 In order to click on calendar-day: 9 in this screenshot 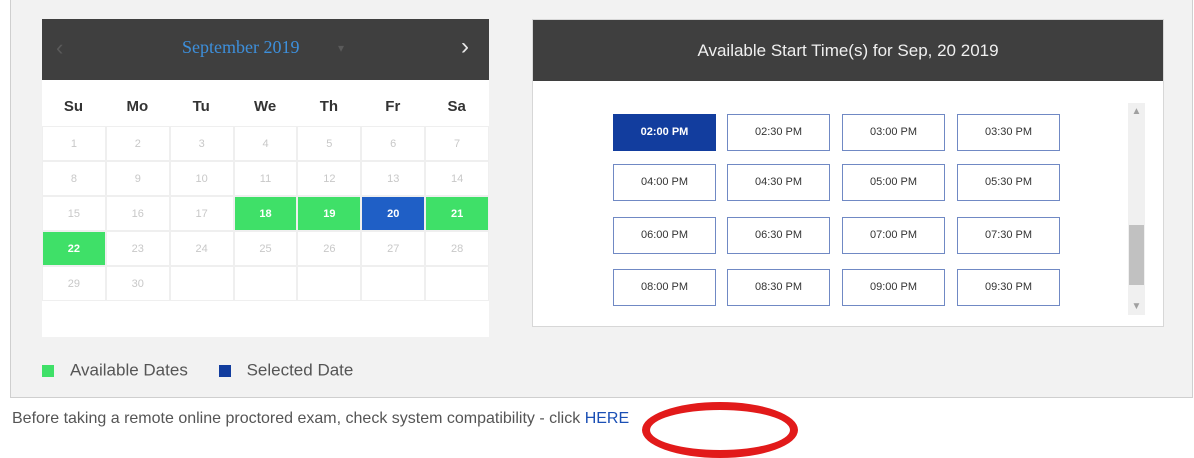, I will do `click(137, 178)`.